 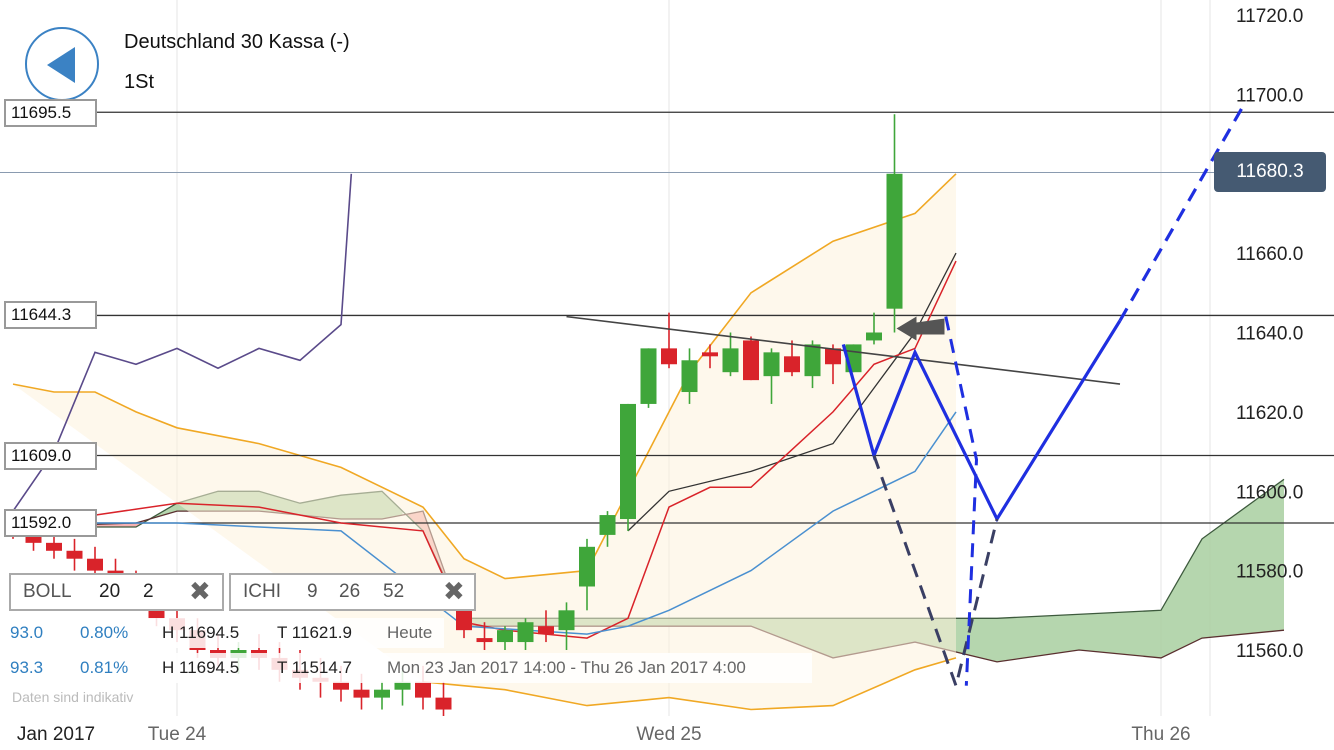 What do you see at coordinates (104, 633) in the screenshot?
I see `info-change-percent: 0.80%` at bounding box center [104, 633].